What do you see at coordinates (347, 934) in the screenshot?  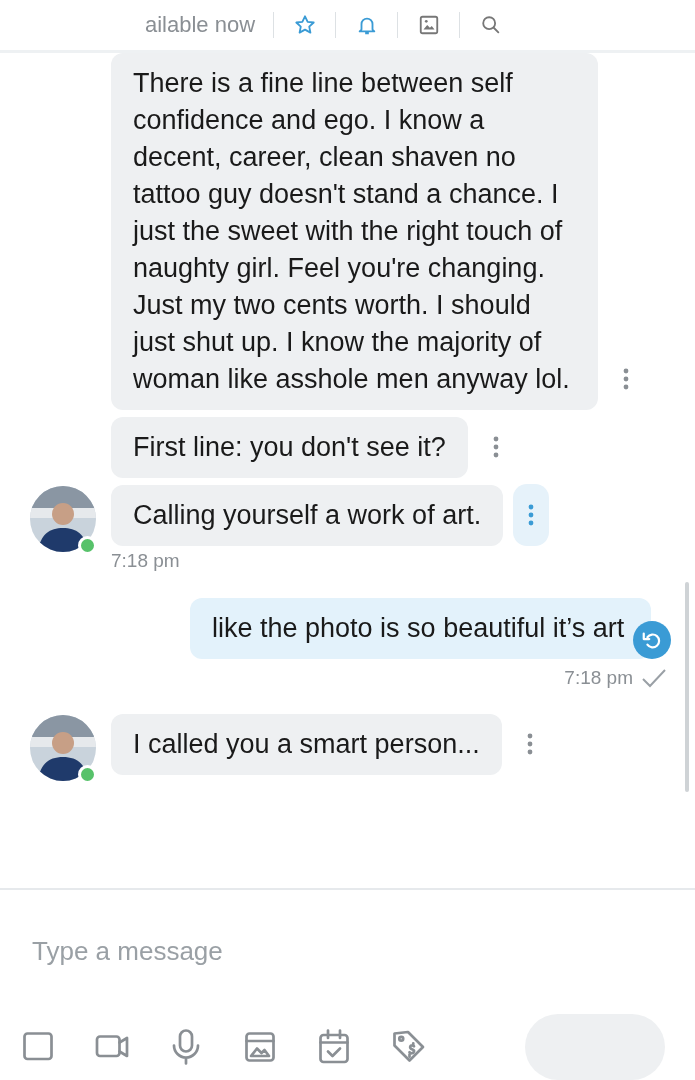 I see `message-input: Type a message` at bounding box center [347, 934].